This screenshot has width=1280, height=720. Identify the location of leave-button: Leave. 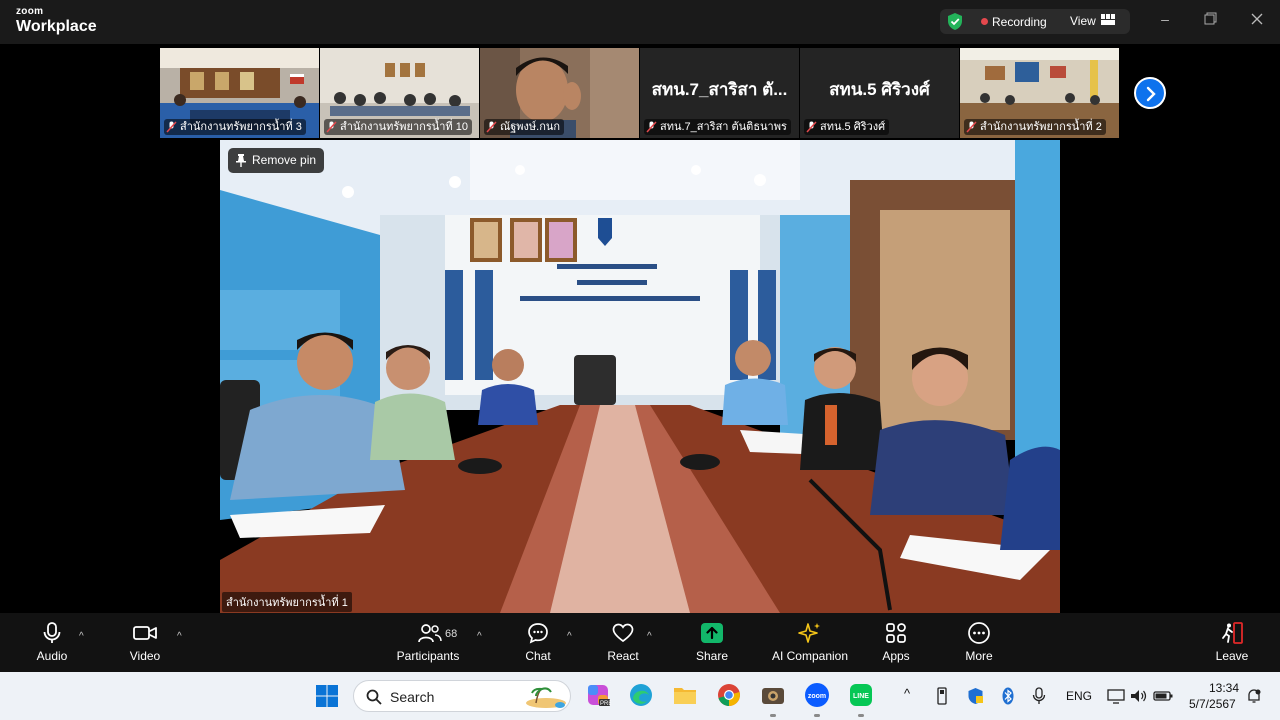
(1232, 642).